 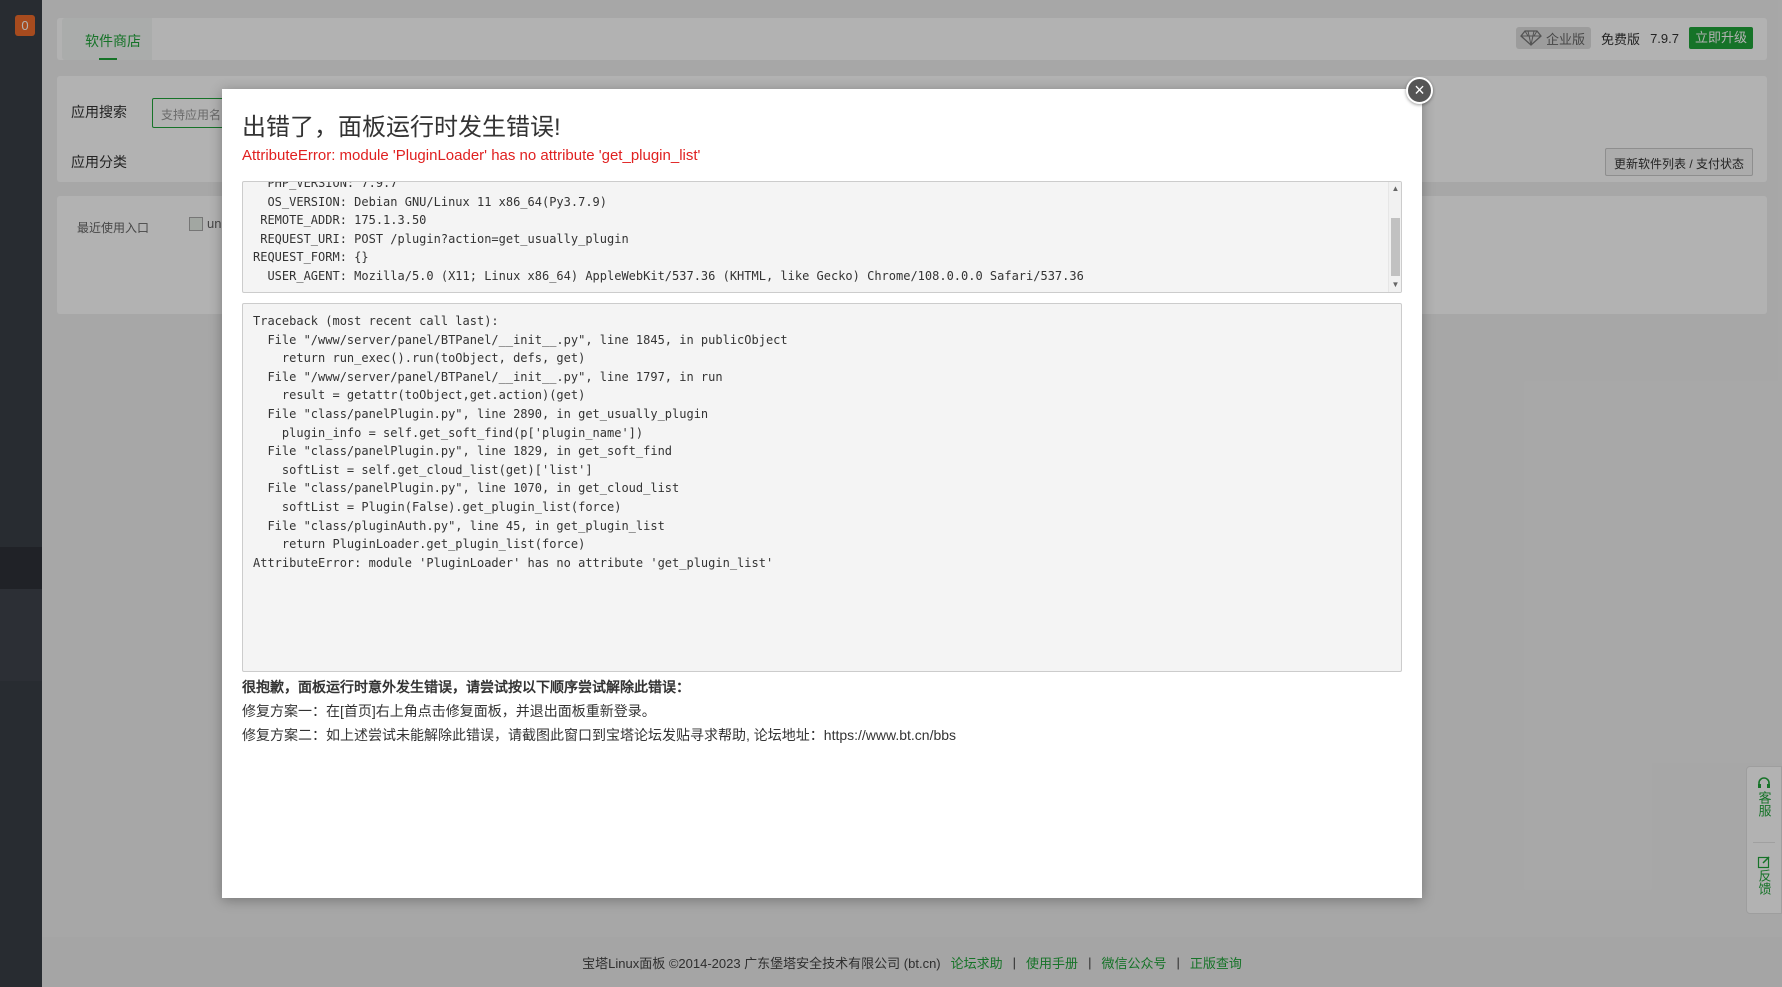 What do you see at coordinates (1395, 189) in the screenshot?
I see `scroll-up-icon: ▲` at bounding box center [1395, 189].